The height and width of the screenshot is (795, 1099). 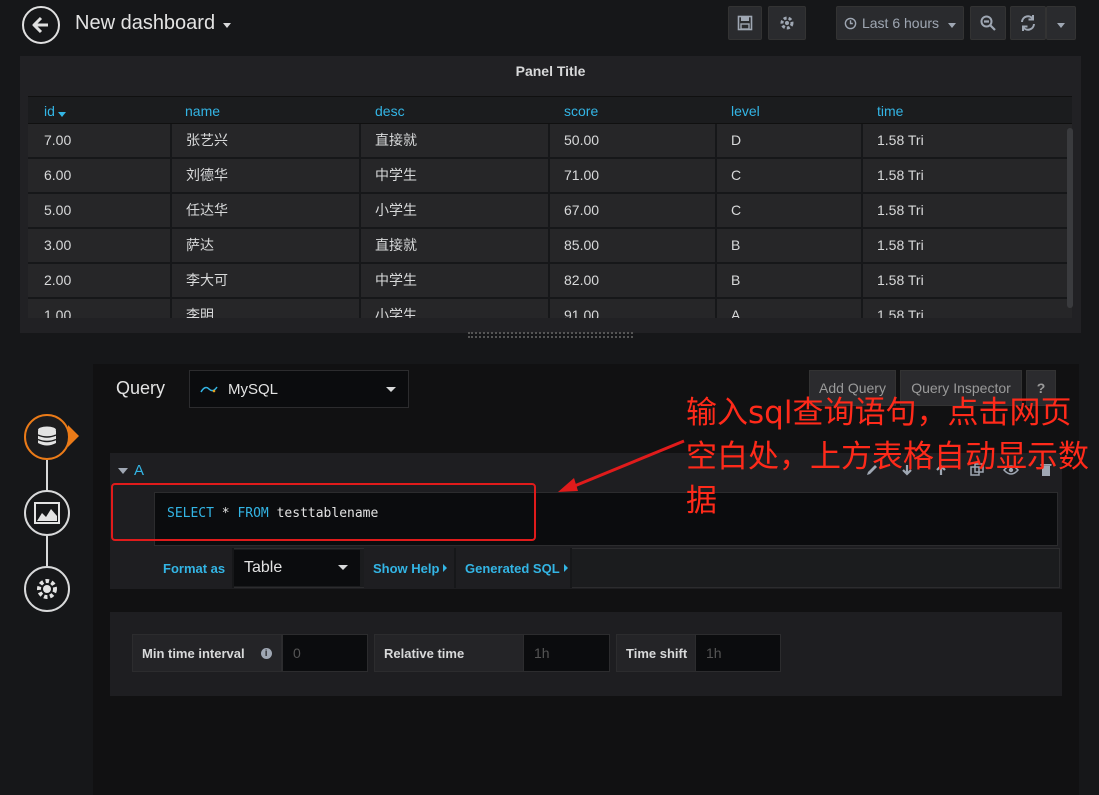 What do you see at coordinates (890, 111) in the screenshot?
I see `column-header-time: time` at bounding box center [890, 111].